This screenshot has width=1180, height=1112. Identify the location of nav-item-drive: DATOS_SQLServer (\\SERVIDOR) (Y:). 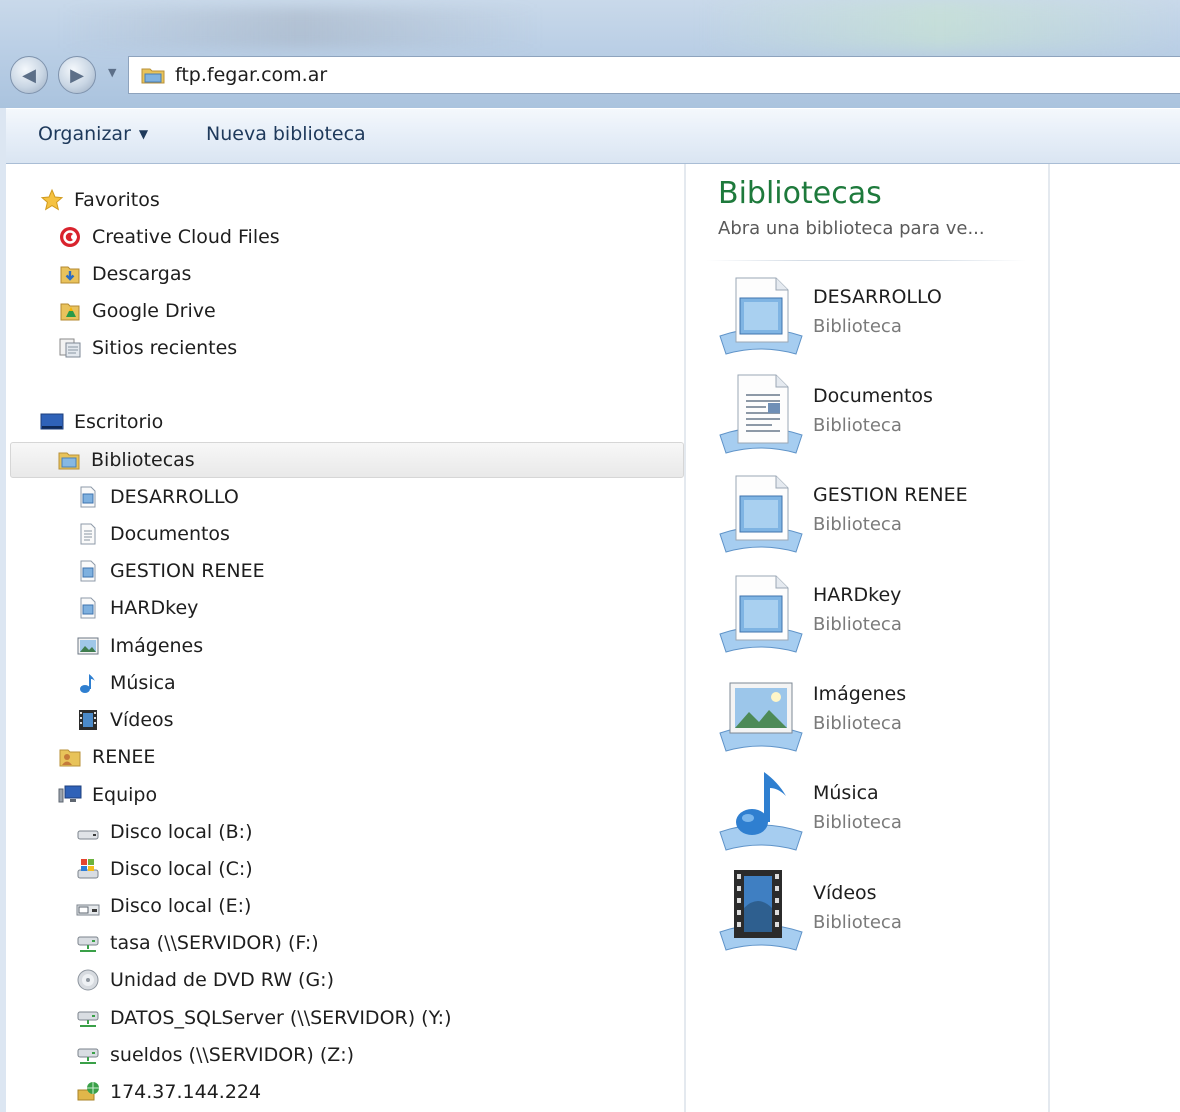
(263, 1018).